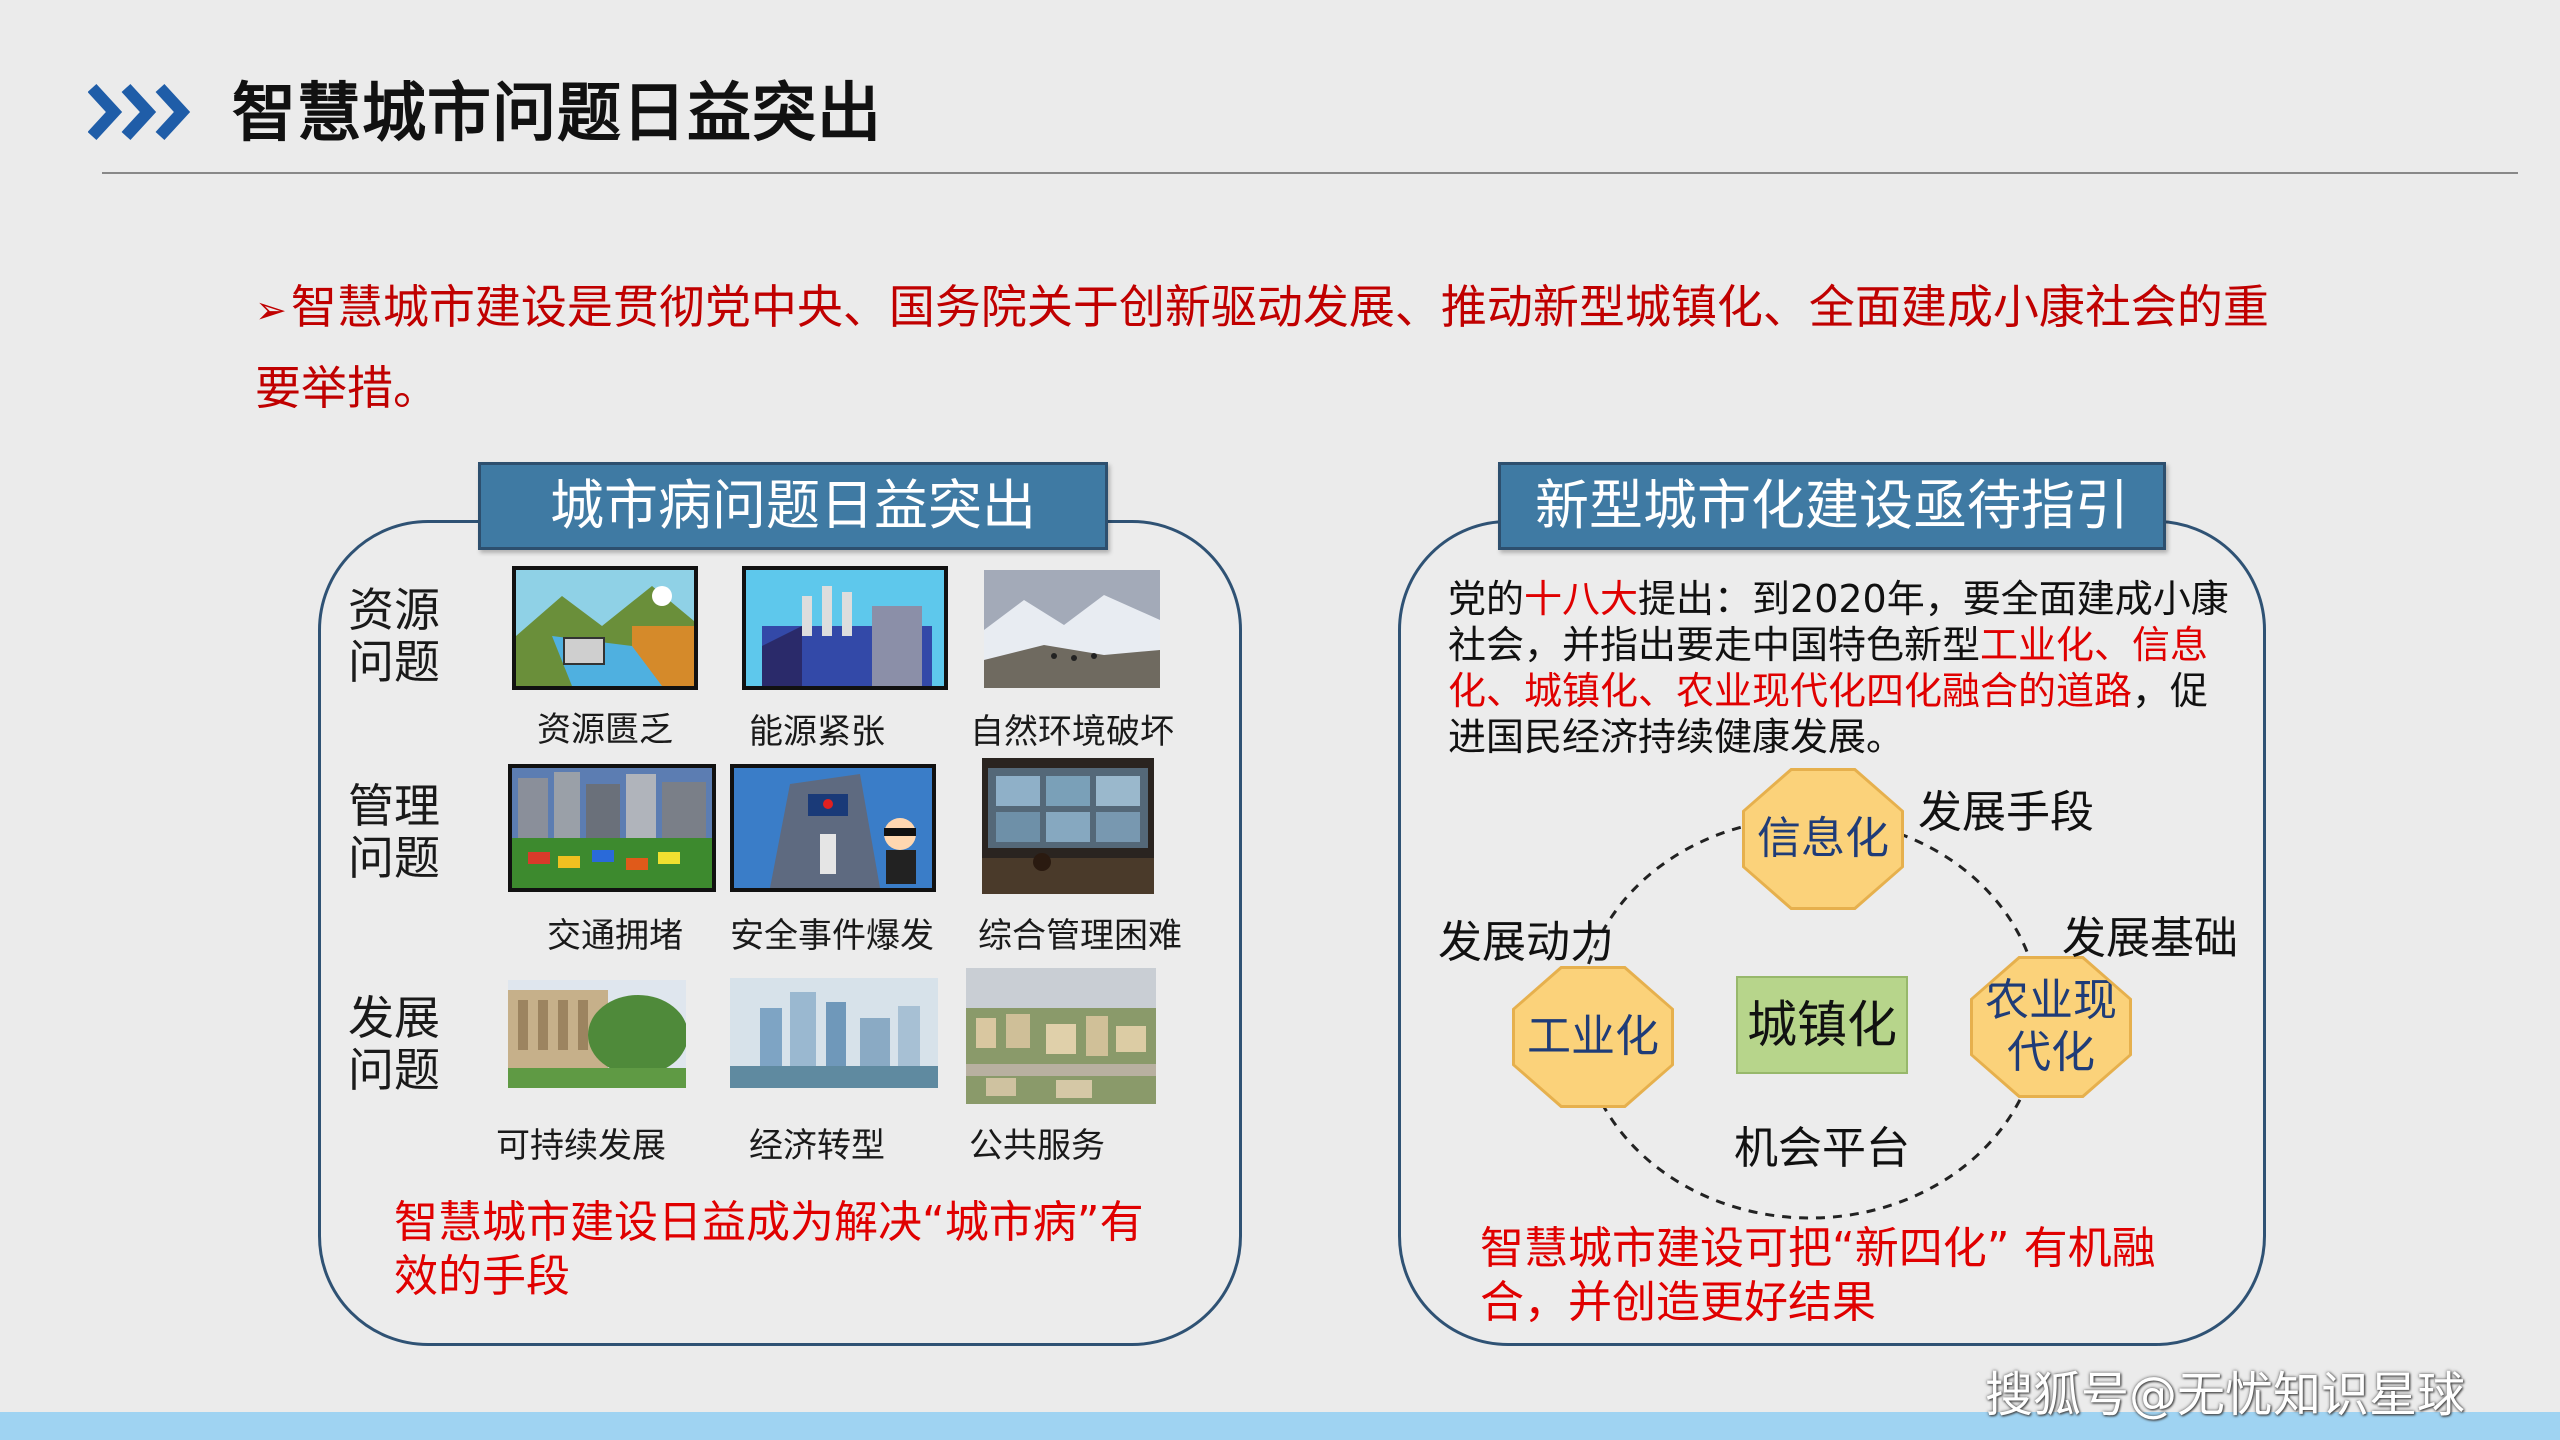 This screenshot has width=2560, height=1440. Describe the element at coordinates (1061, 1036) in the screenshot. I see `public-service-image` at that location.